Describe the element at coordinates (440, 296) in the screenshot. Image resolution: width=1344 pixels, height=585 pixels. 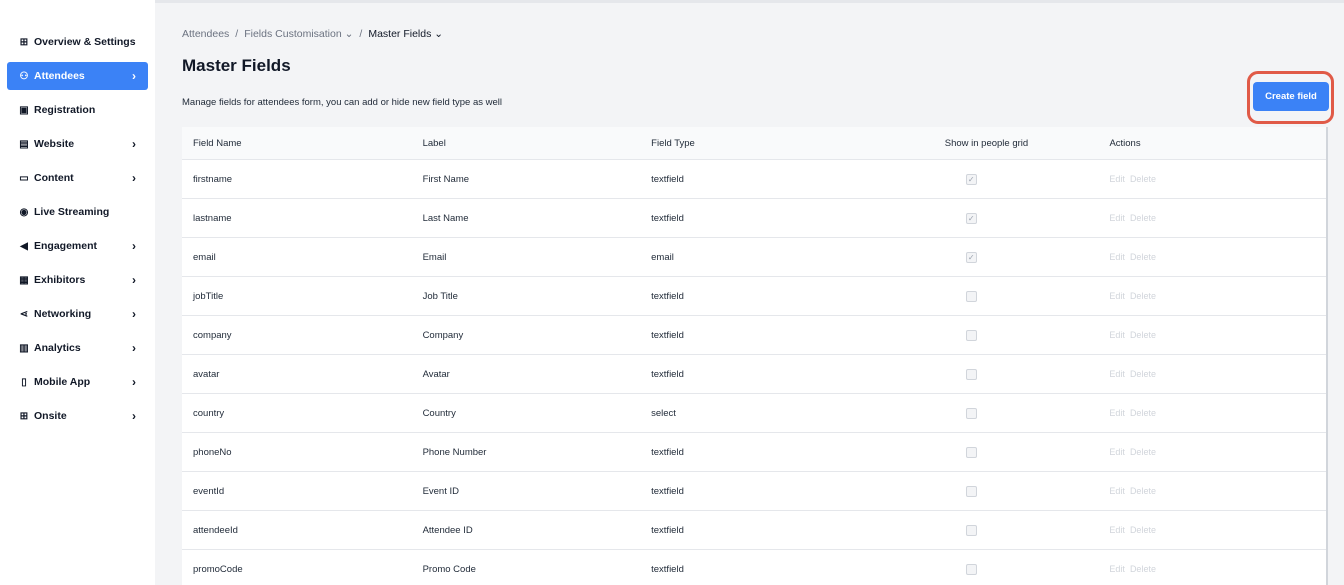
I see `cell-label: Job Title` at that location.